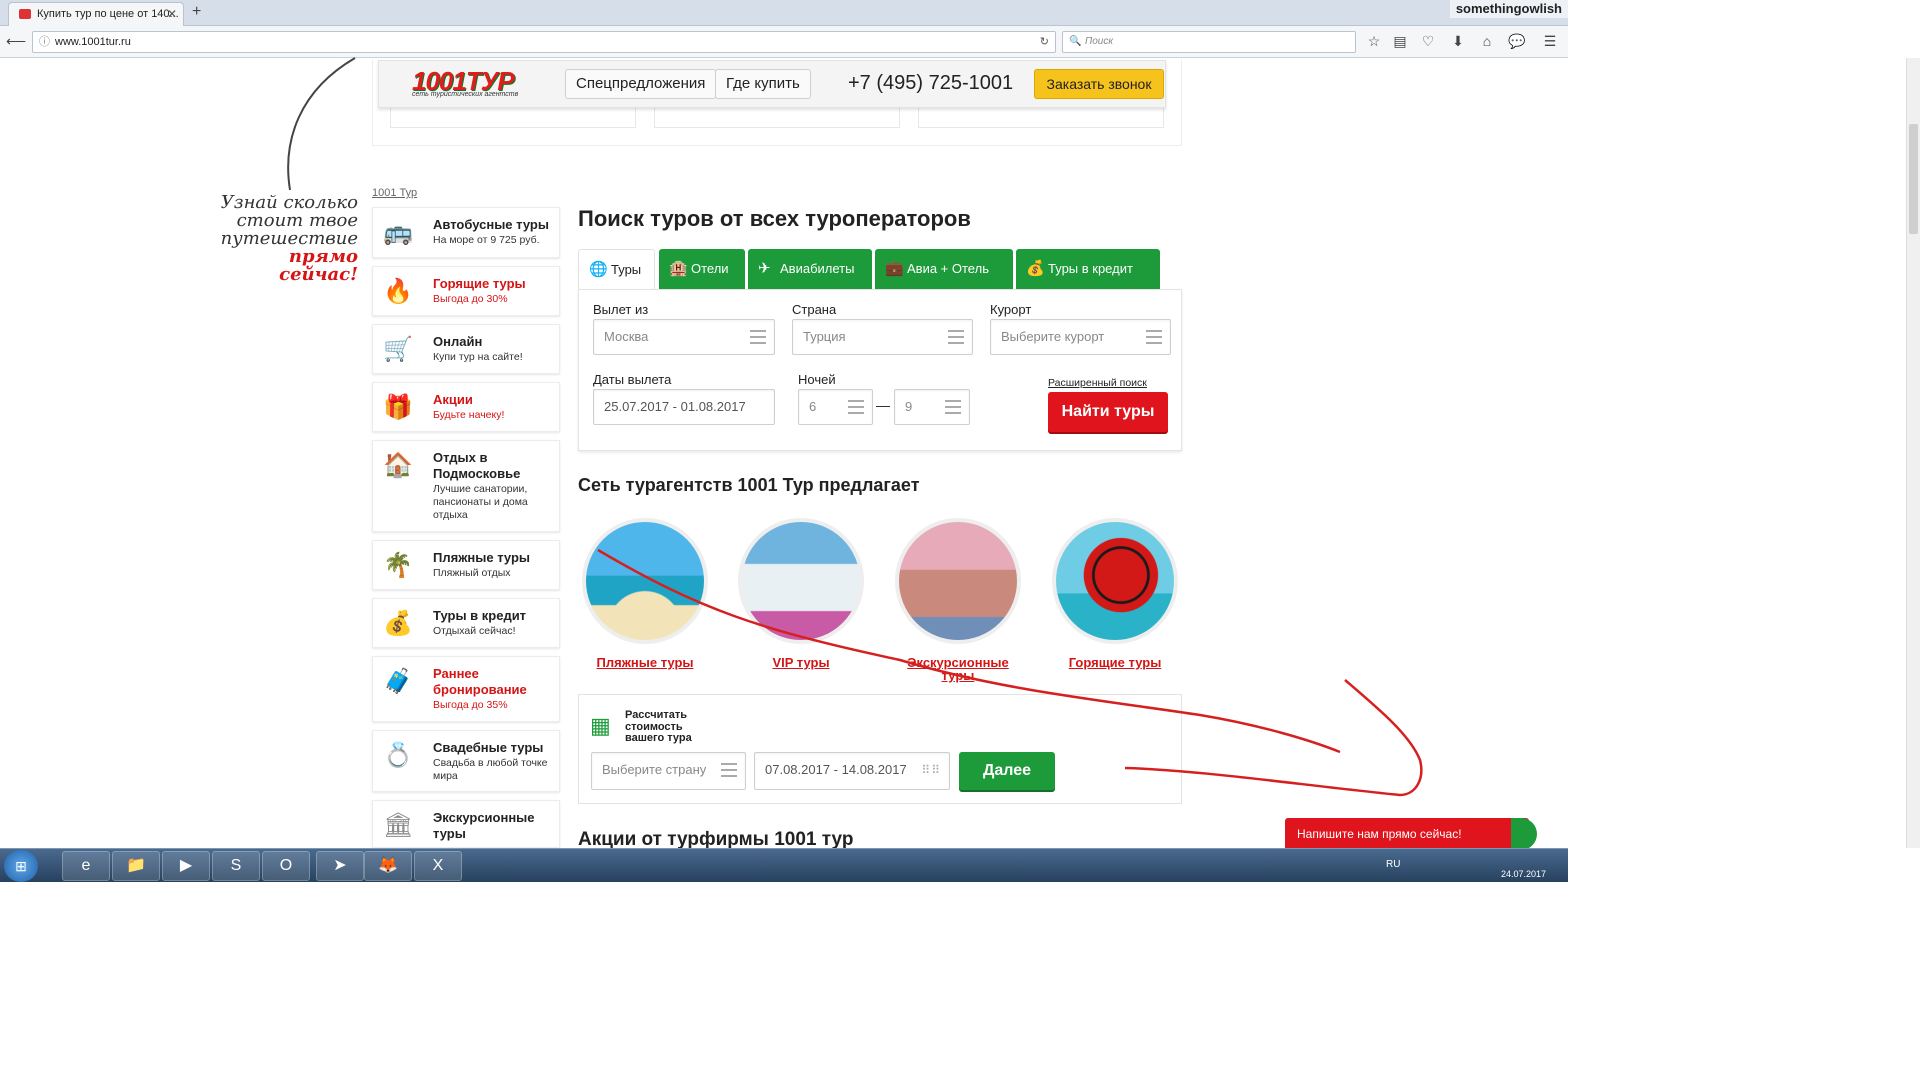  I want to click on url-text: www.1001tur.ru, so click(93, 42).